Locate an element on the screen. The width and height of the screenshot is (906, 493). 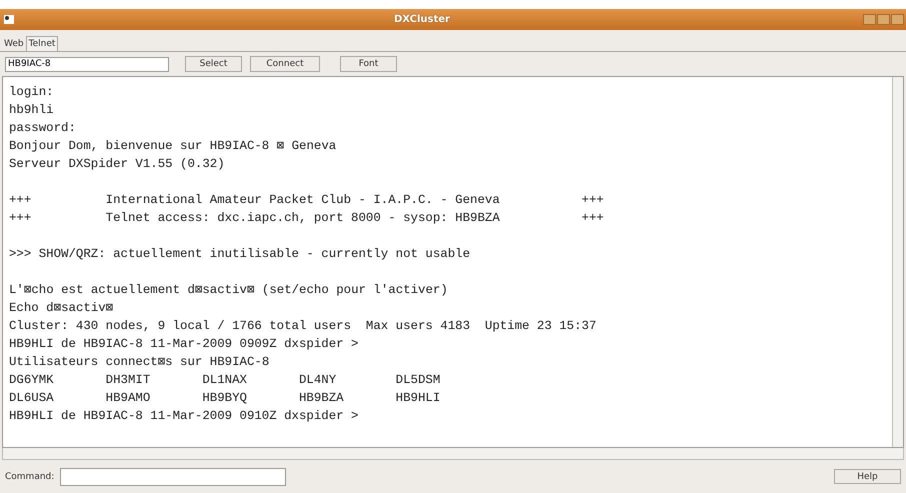
close-button is located at coordinates (897, 19).